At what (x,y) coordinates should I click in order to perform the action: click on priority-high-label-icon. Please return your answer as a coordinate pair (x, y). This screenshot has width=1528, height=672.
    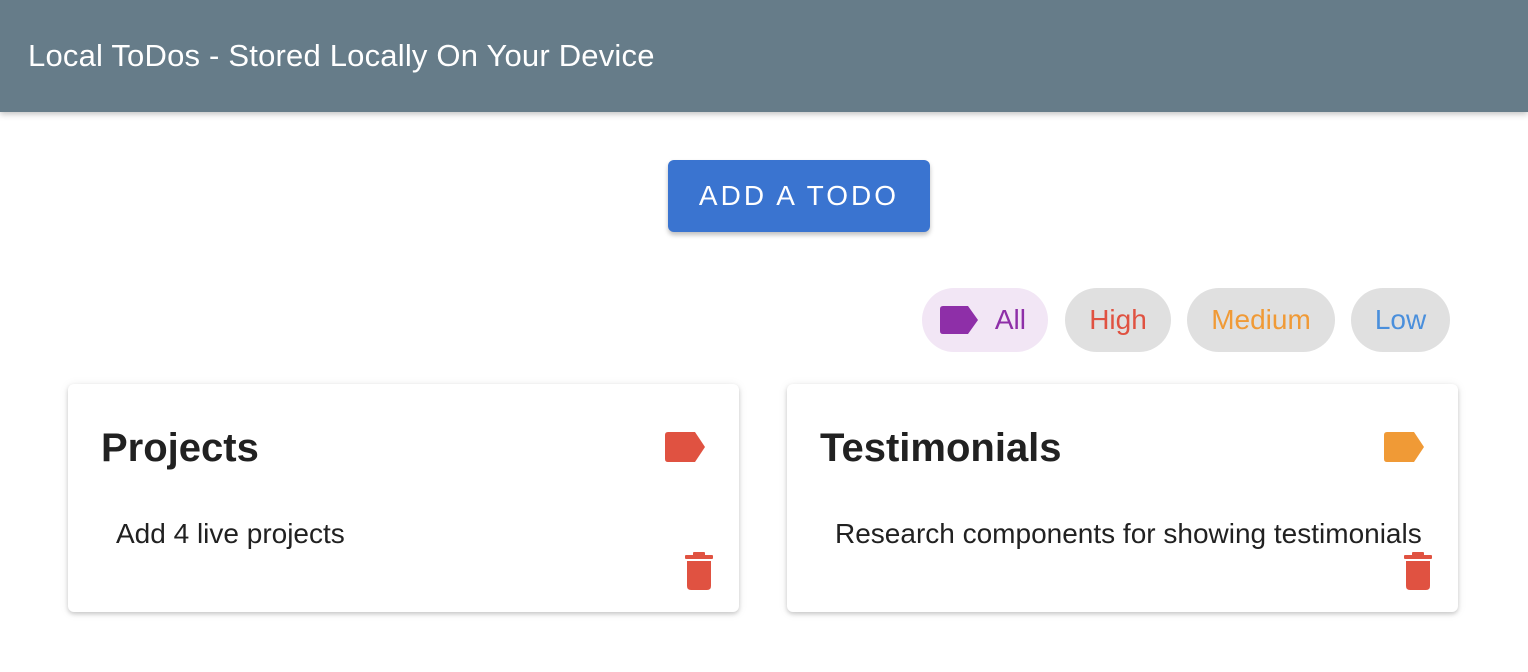
    Looking at the image, I should click on (685, 447).